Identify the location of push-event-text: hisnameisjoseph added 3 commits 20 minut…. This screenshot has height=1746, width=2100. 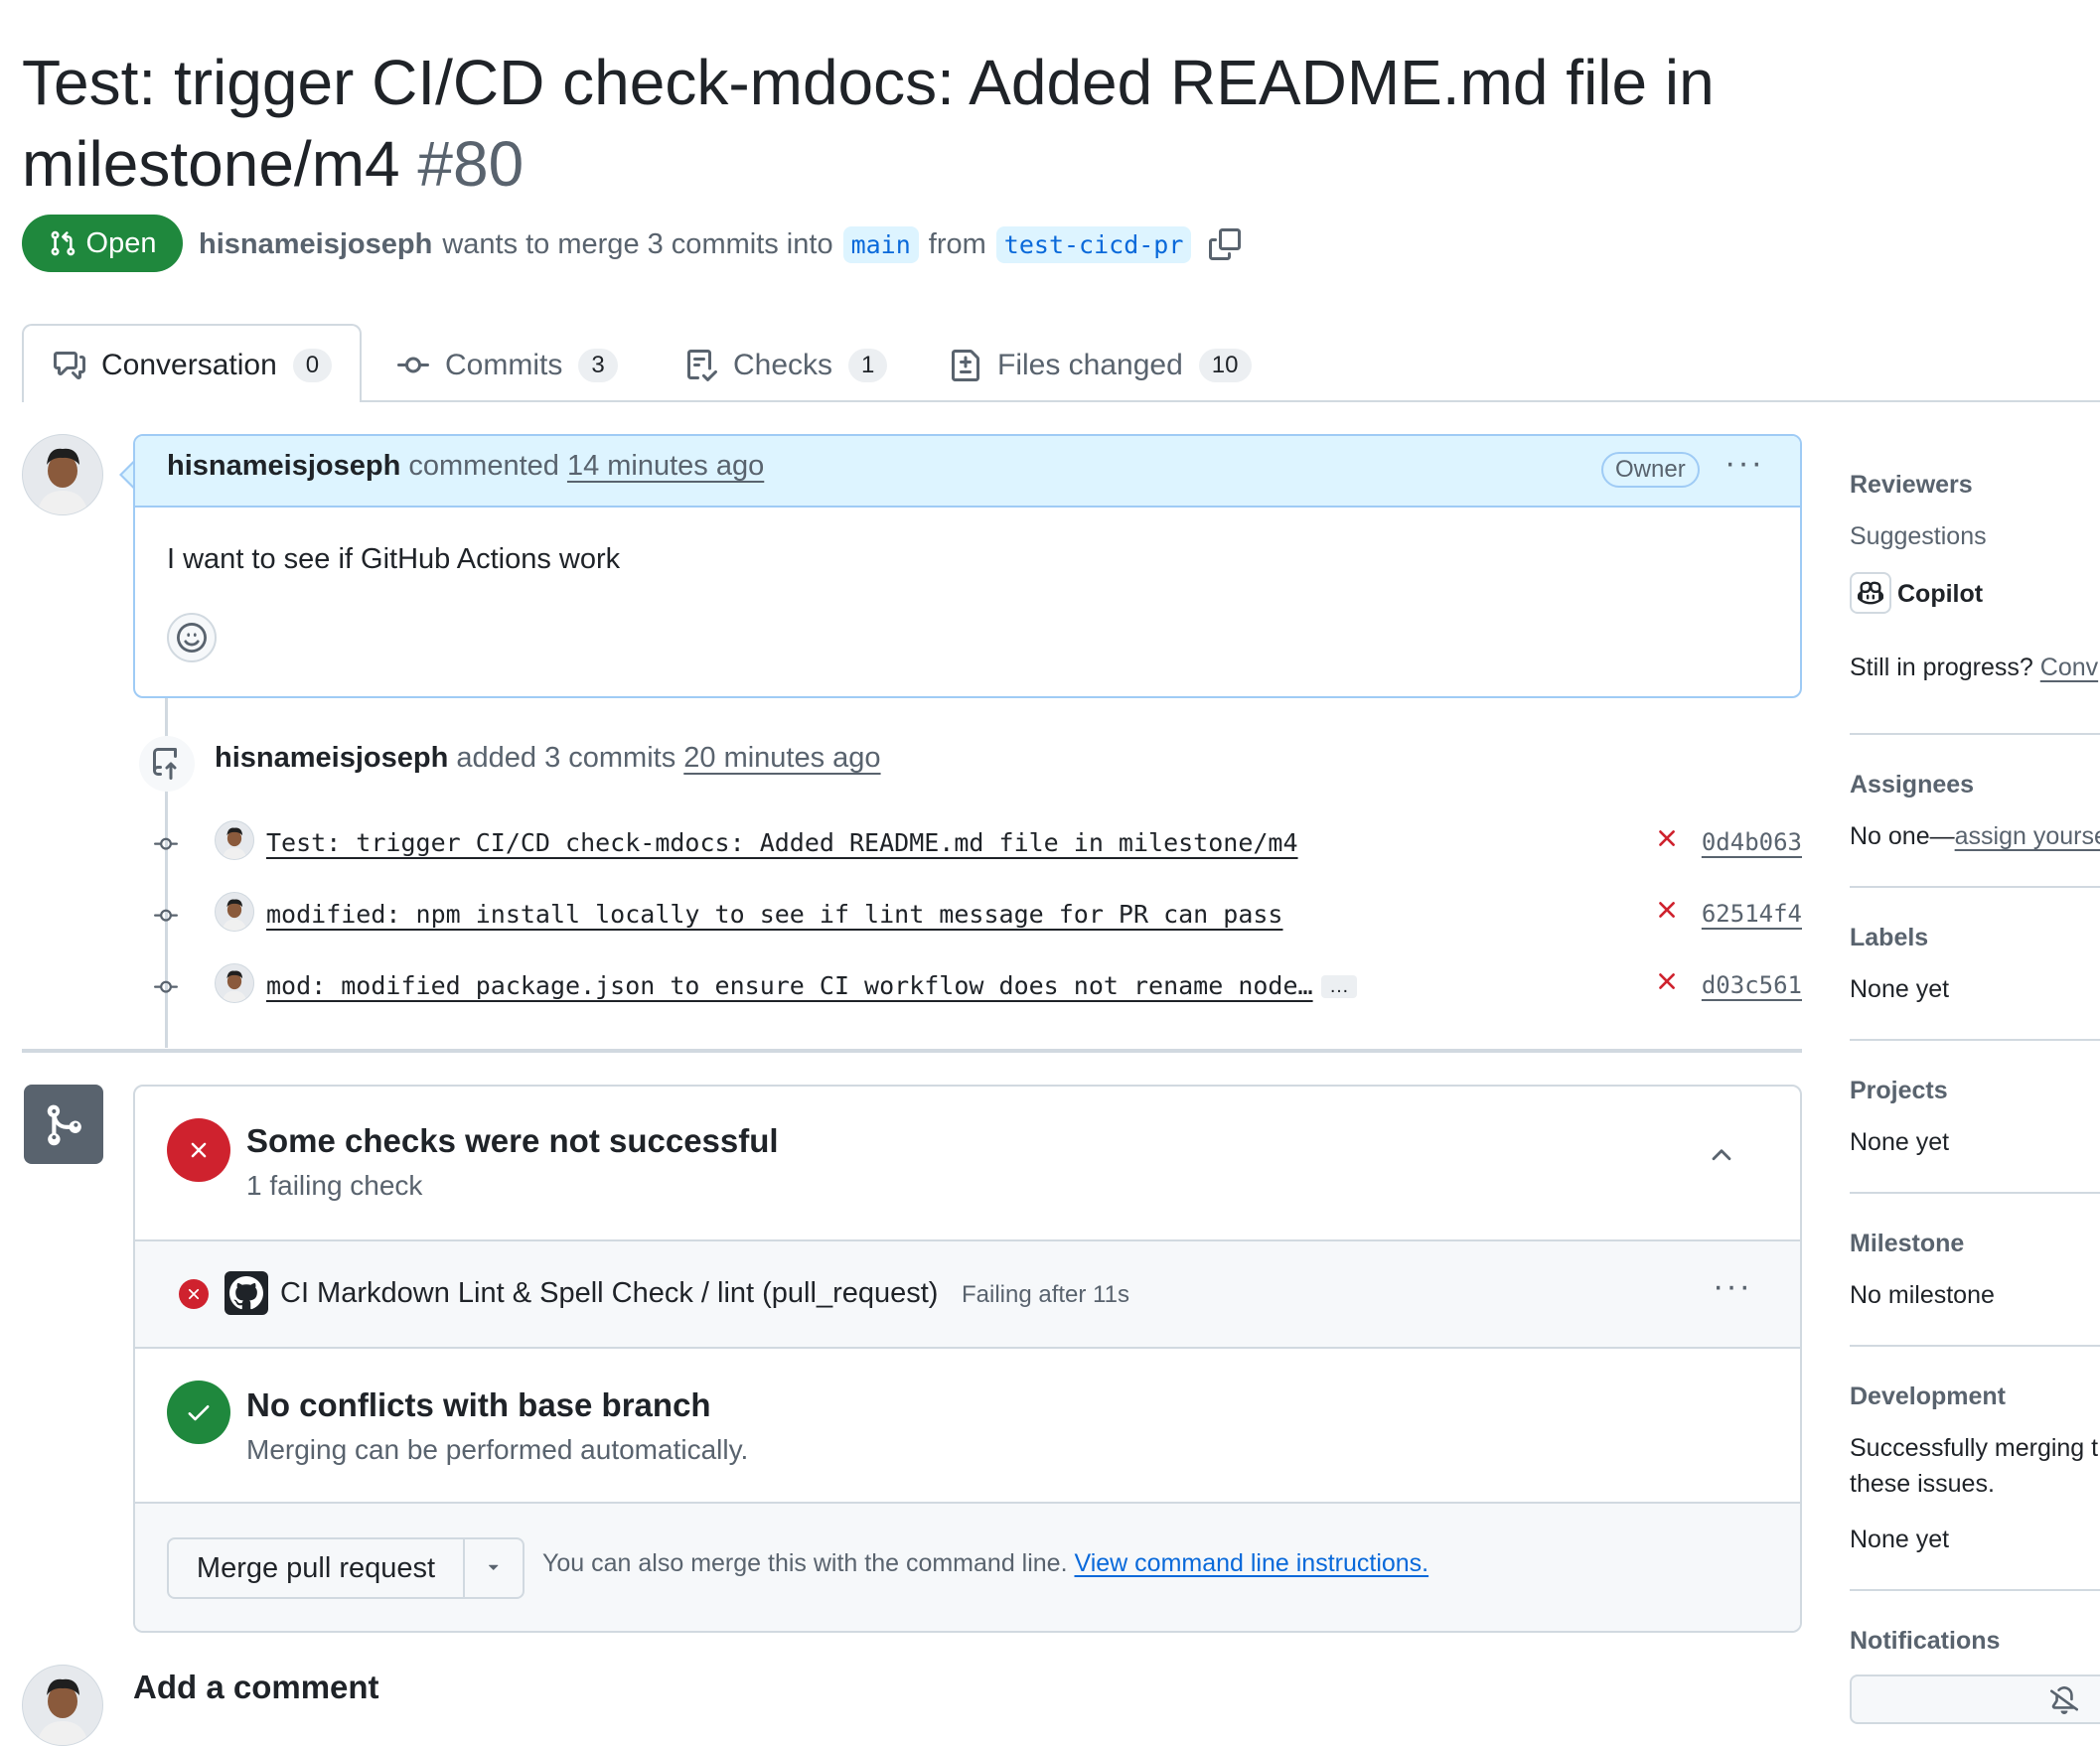
(548, 758).